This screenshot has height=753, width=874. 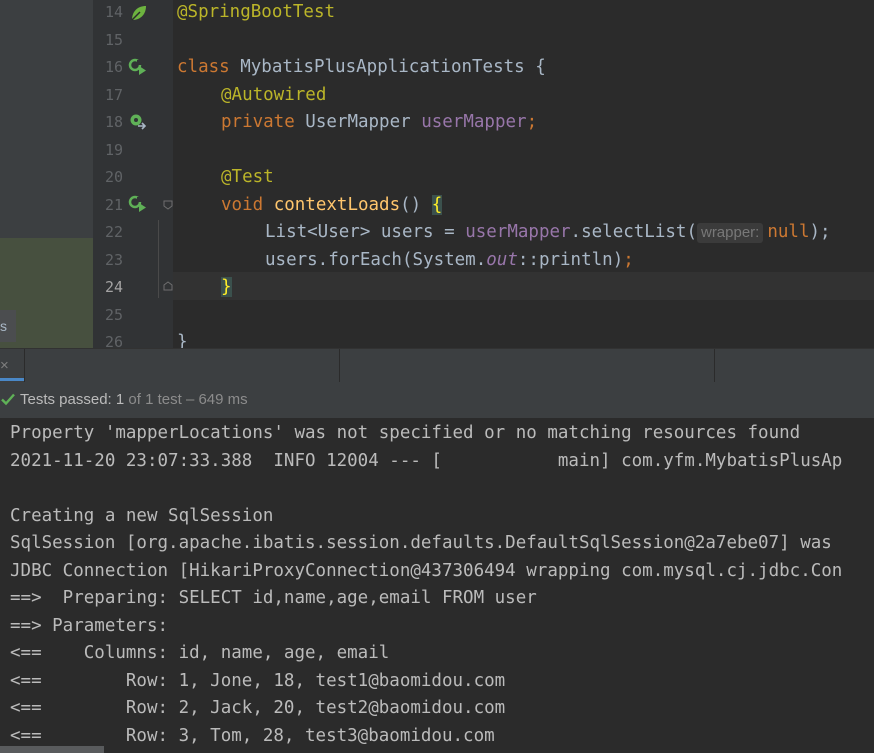 What do you see at coordinates (113, 12) in the screenshot?
I see `line-number: 14` at bounding box center [113, 12].